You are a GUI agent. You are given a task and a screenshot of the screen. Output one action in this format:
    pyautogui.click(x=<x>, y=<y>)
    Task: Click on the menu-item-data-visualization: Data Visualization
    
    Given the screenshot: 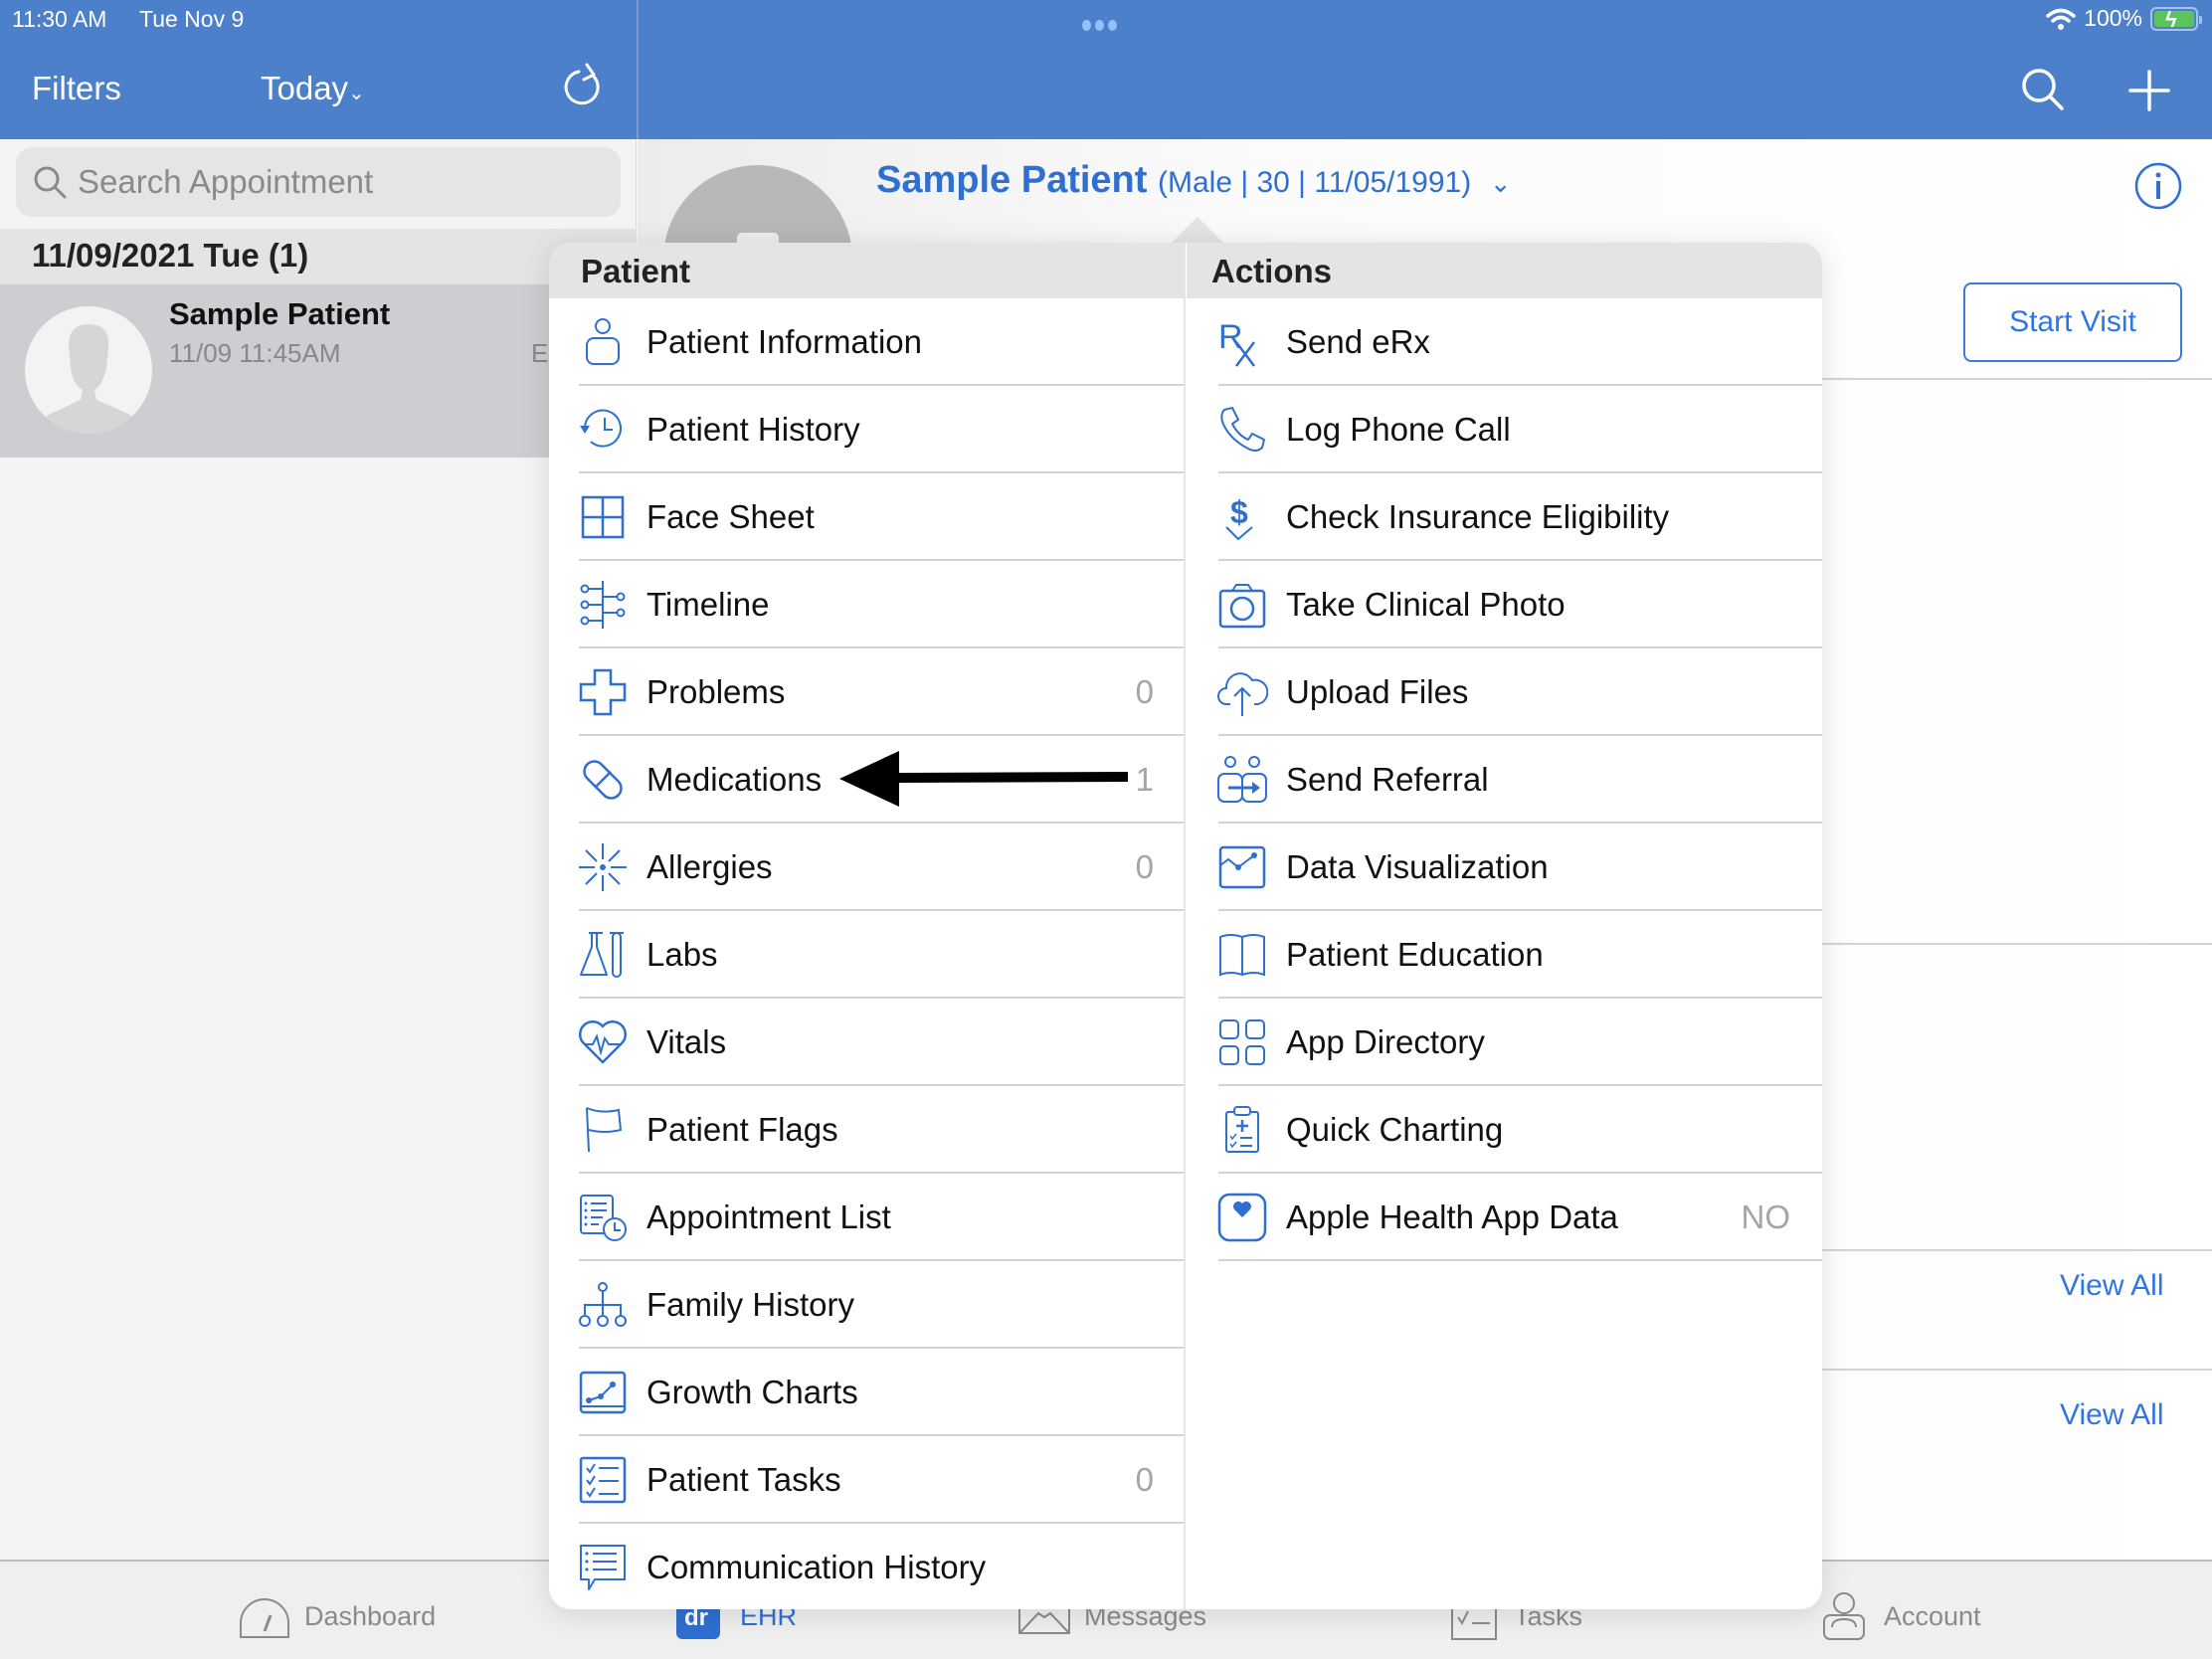 What is the action you would take?
    pyautogui.click(x=1504, y=867)
    